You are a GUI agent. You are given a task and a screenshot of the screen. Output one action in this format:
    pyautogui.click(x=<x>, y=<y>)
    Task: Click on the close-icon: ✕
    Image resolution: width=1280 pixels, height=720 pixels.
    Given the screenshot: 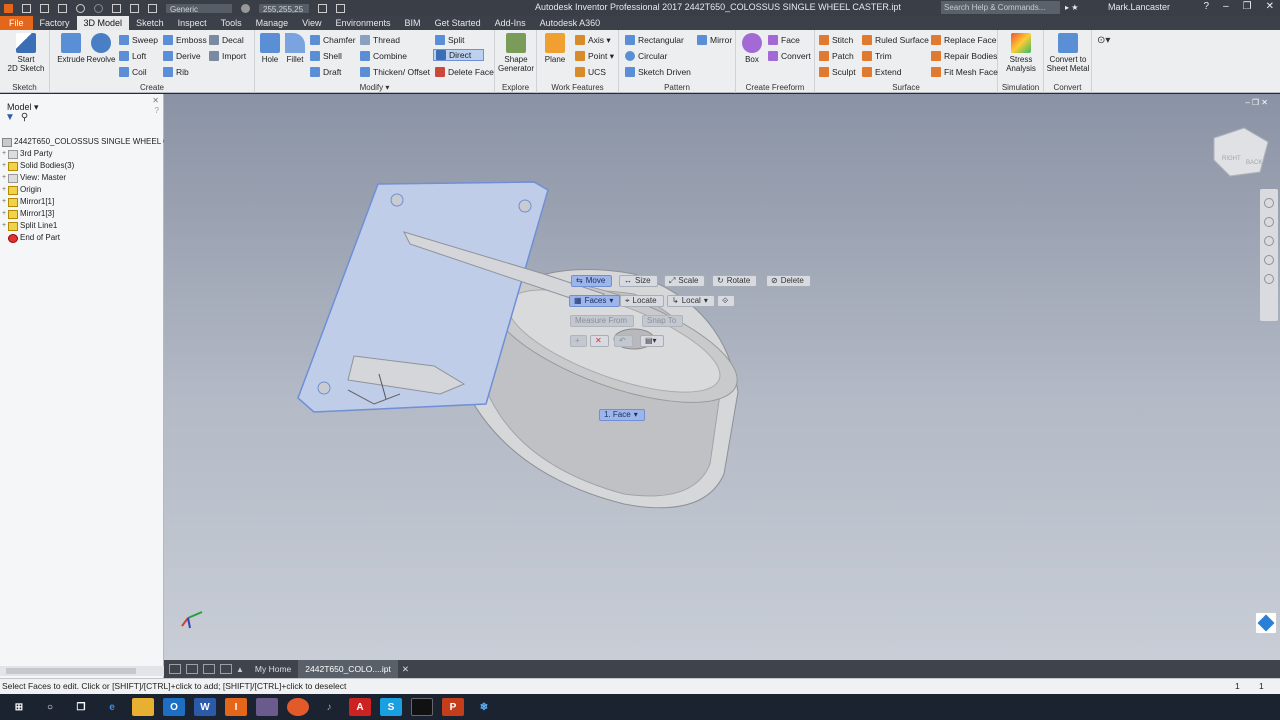 What is the action you would take?
    pyautogui.click(x=1270, y=6)
    